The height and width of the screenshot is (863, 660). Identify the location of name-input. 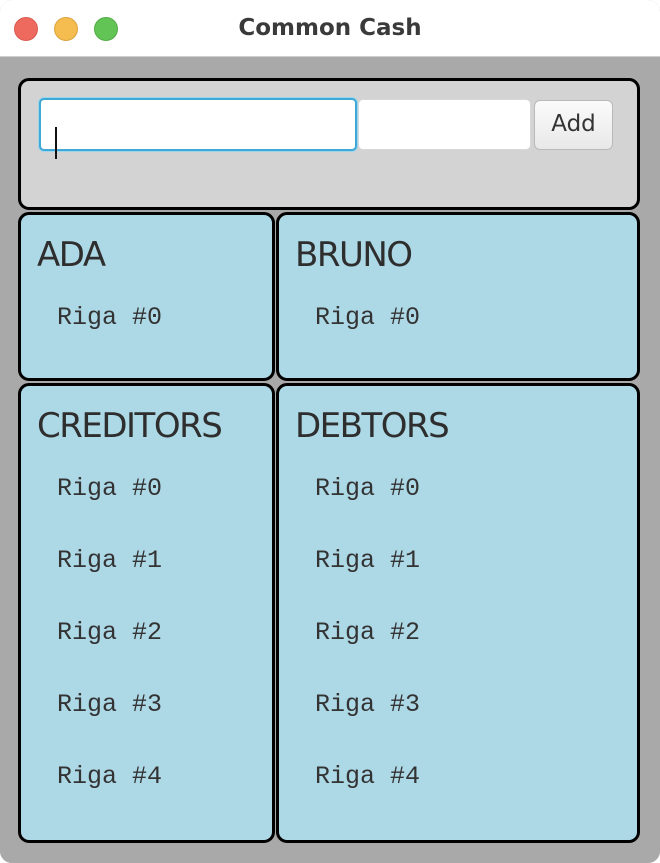
(198, 124).